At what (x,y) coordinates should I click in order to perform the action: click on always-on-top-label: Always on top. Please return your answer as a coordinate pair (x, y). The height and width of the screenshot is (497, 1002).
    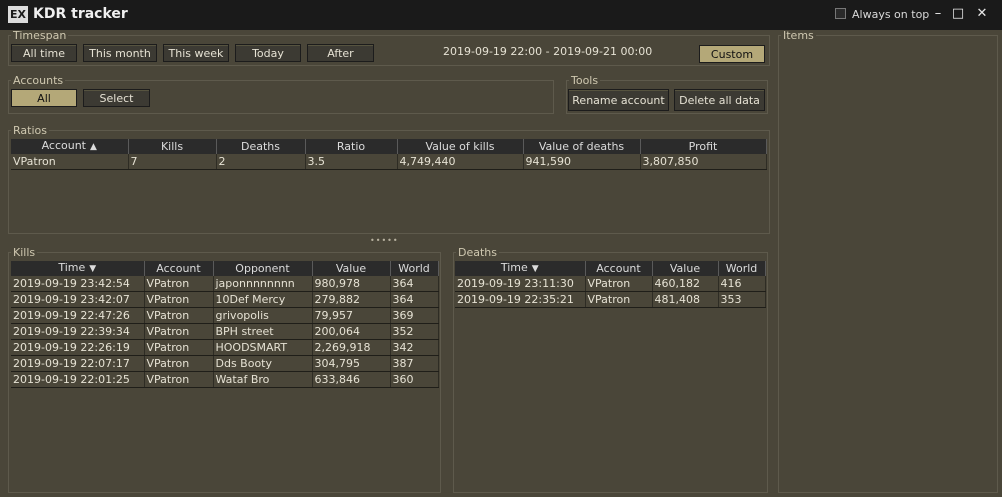
    Looking at the image, I should click on (891, 14).